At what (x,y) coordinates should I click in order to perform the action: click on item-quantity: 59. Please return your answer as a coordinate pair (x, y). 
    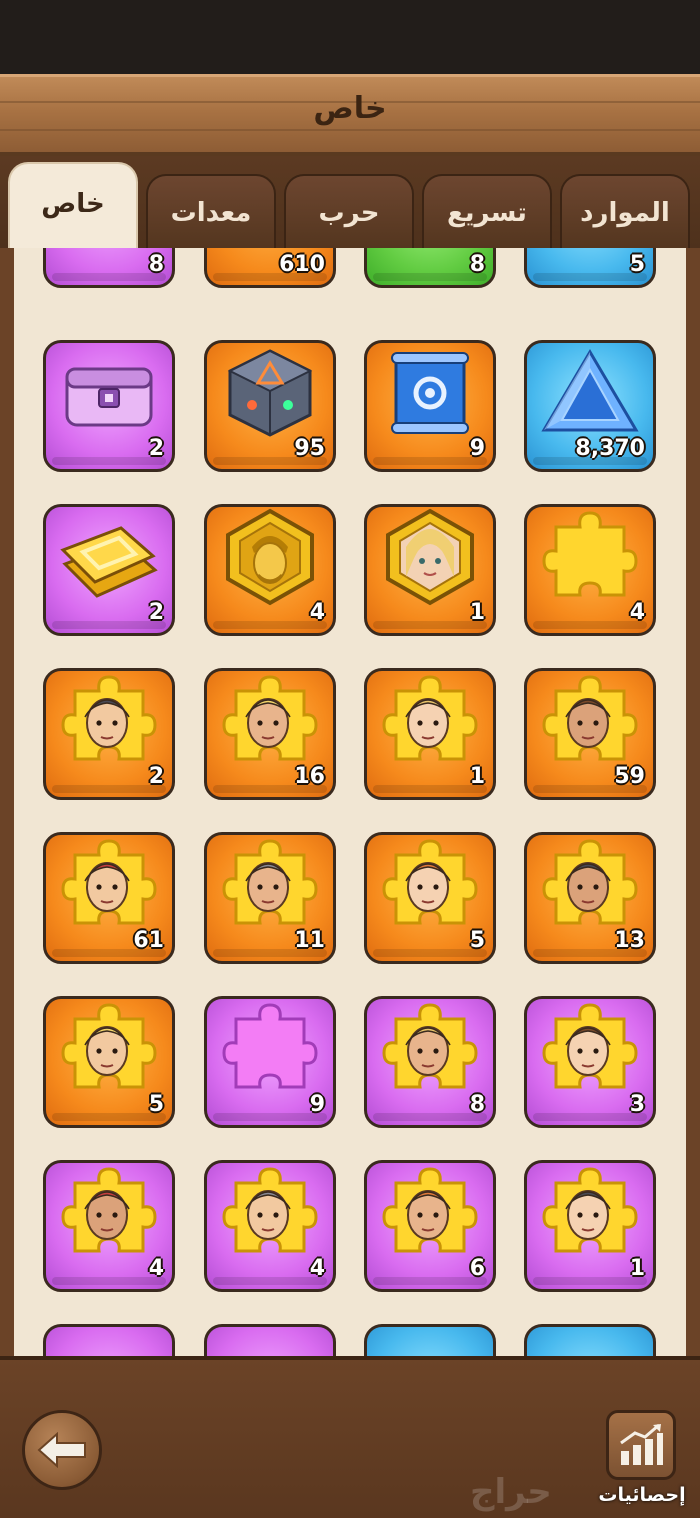
    Looking at the image, I should click on (629, 776).